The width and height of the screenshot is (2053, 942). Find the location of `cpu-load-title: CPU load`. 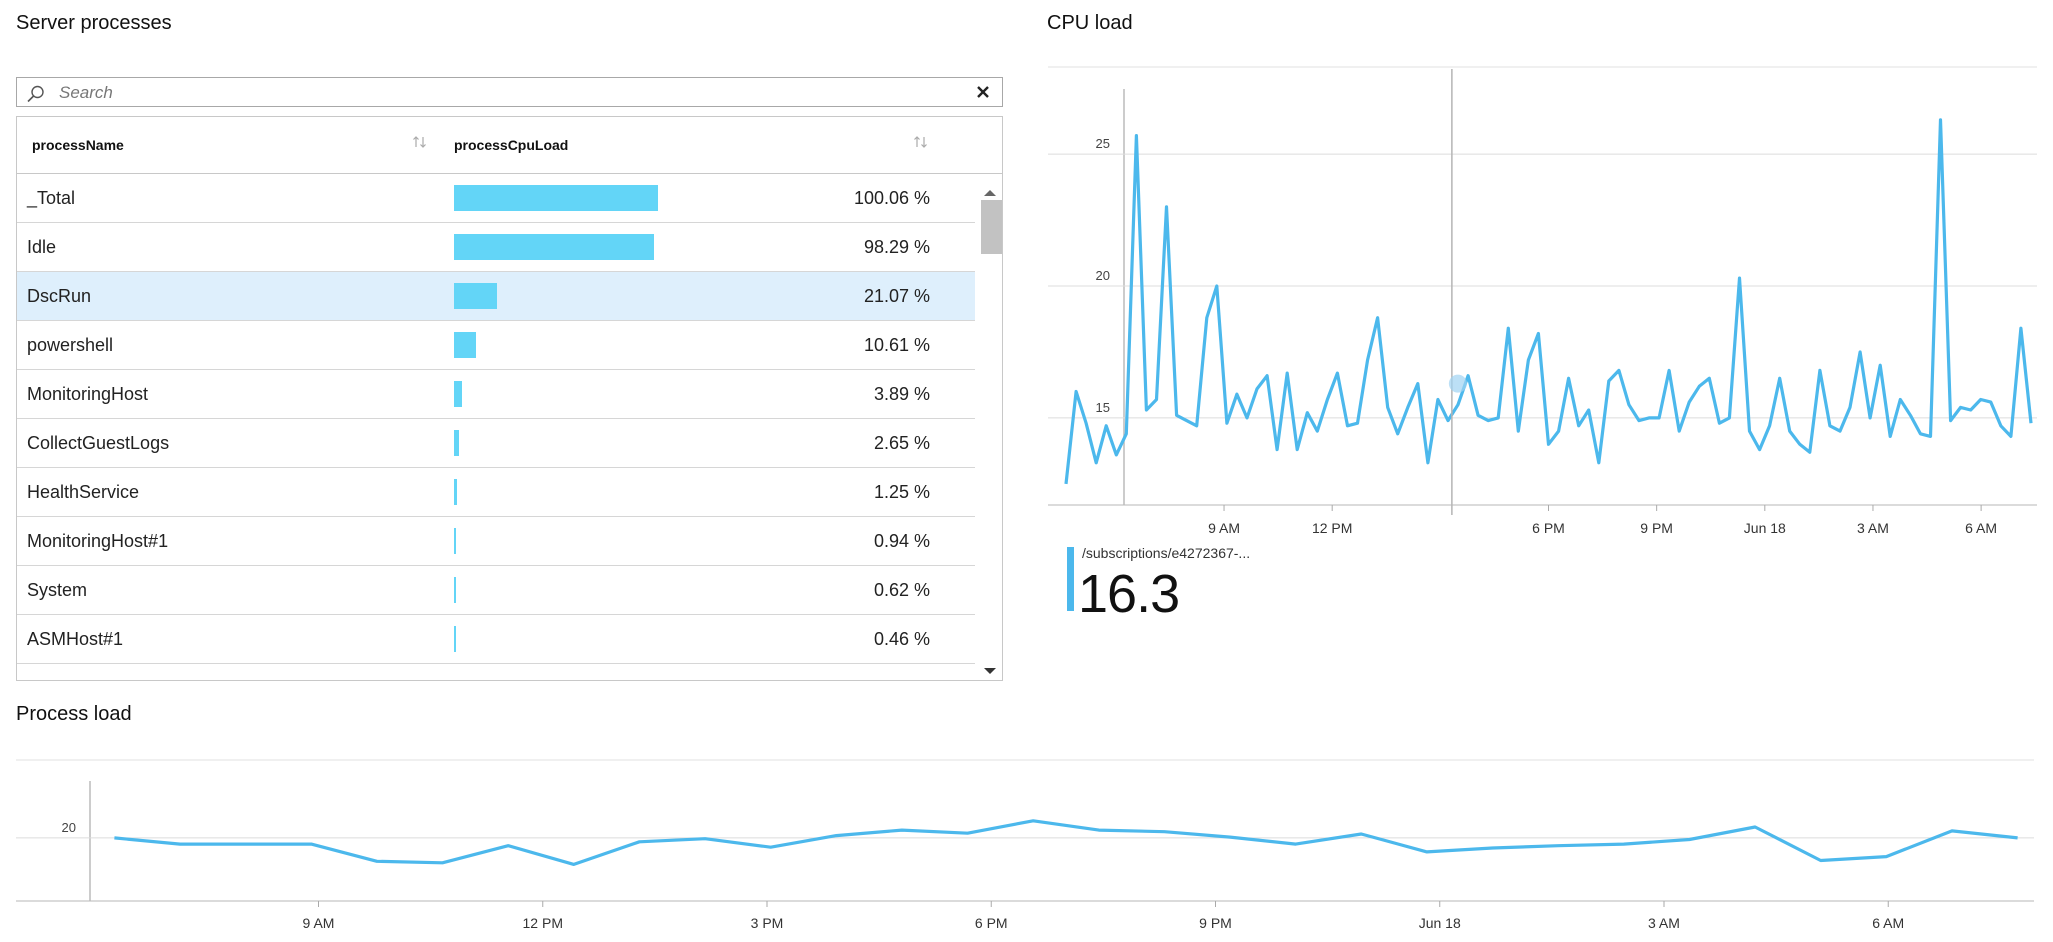

cpu-load-title: CPU load is located at coordinates (1090, 23).